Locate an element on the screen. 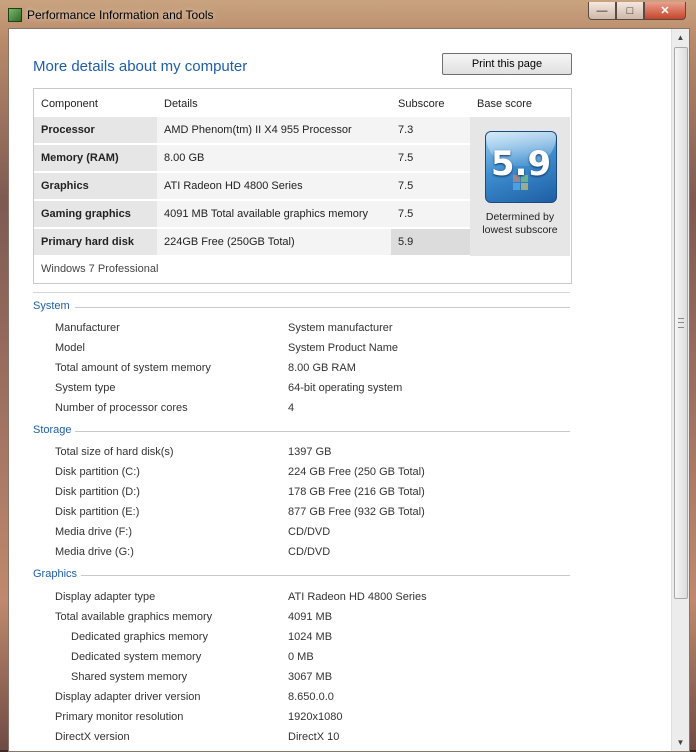  header-details: Details is located at coordinates (181, 104).